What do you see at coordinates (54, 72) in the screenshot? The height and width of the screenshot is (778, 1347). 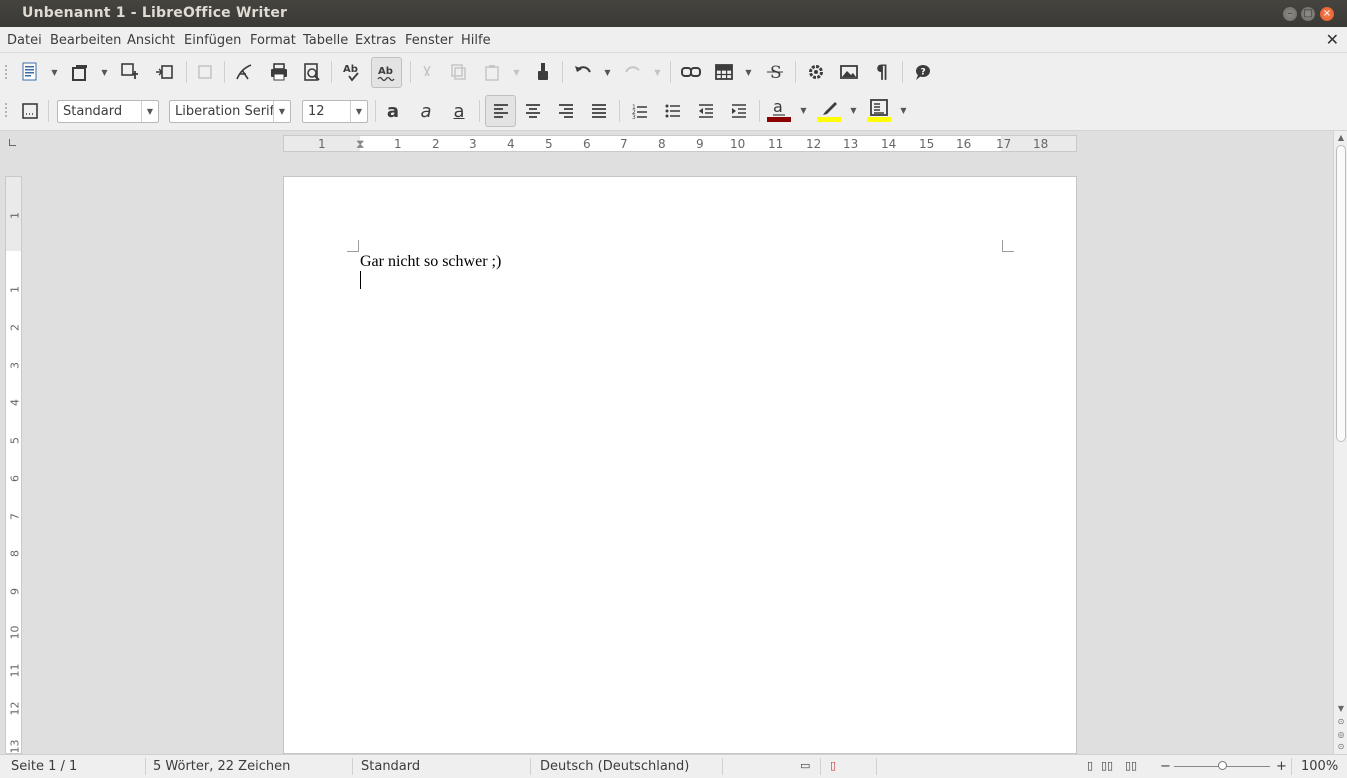 I see `new-dropdown-icon: ▼` at bounding box center [54, 72].